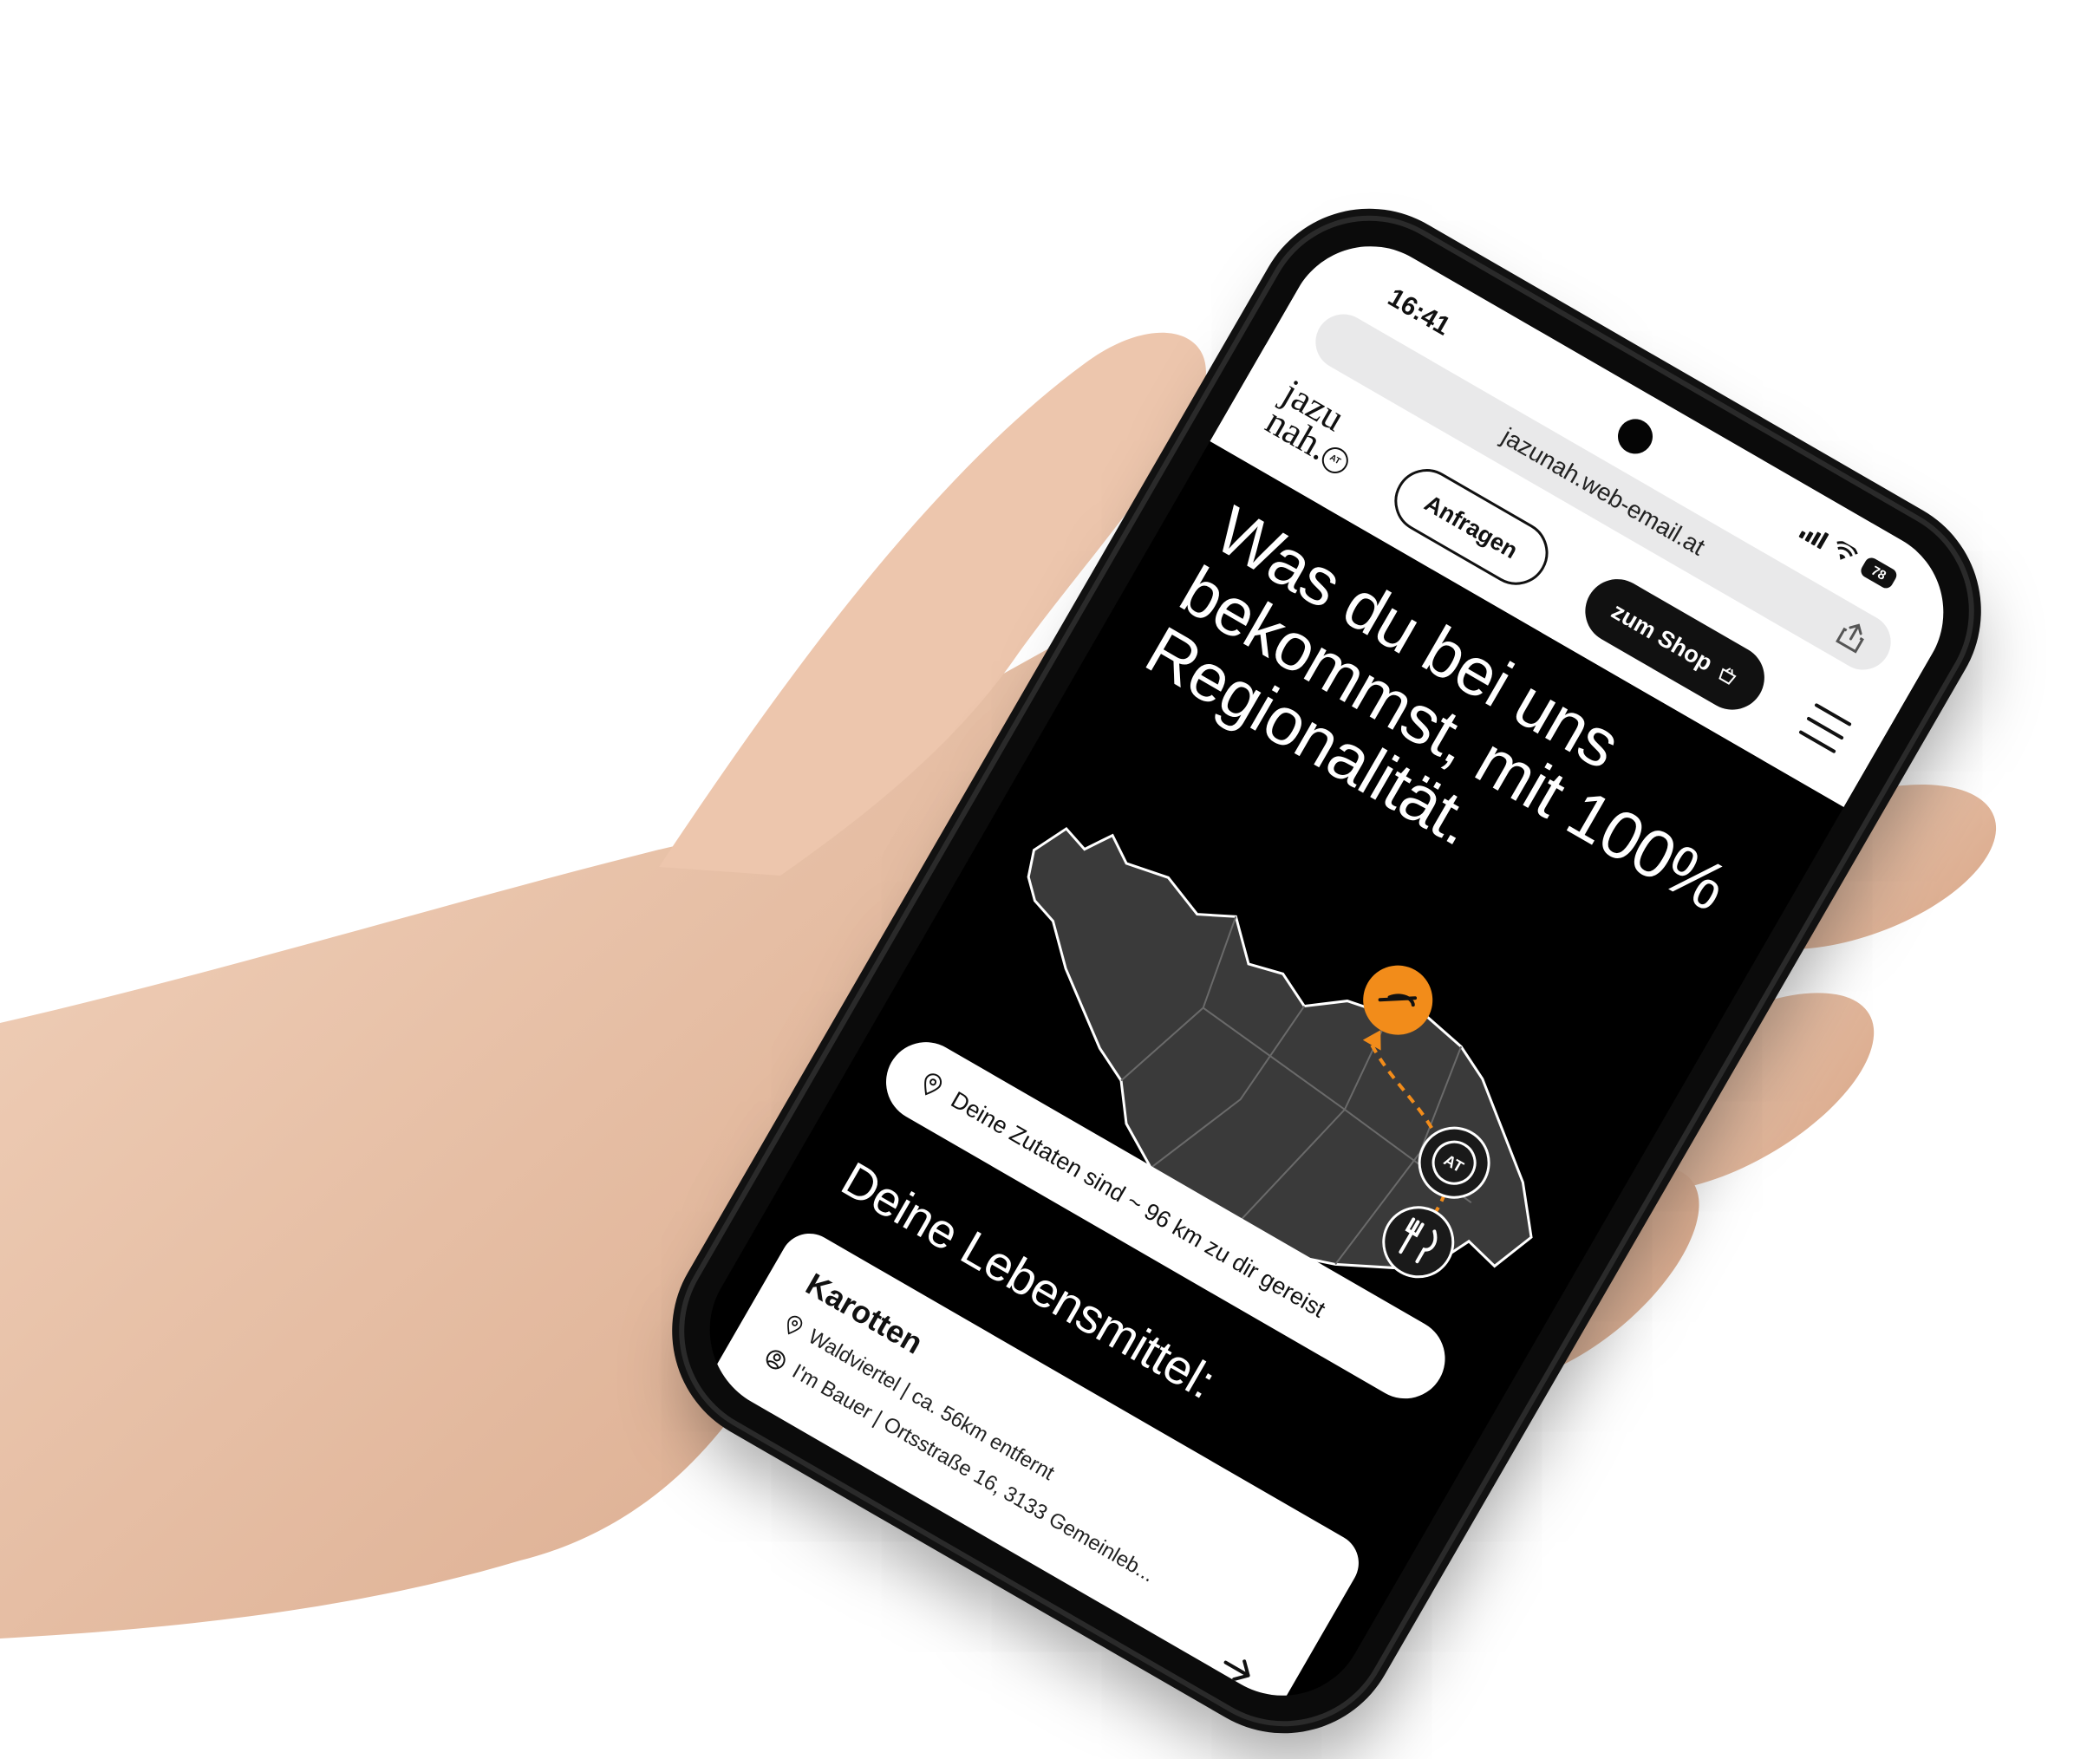  Describe the element at coordinates (776, 1360) in the screenshot. I see `user-icon` at that location.